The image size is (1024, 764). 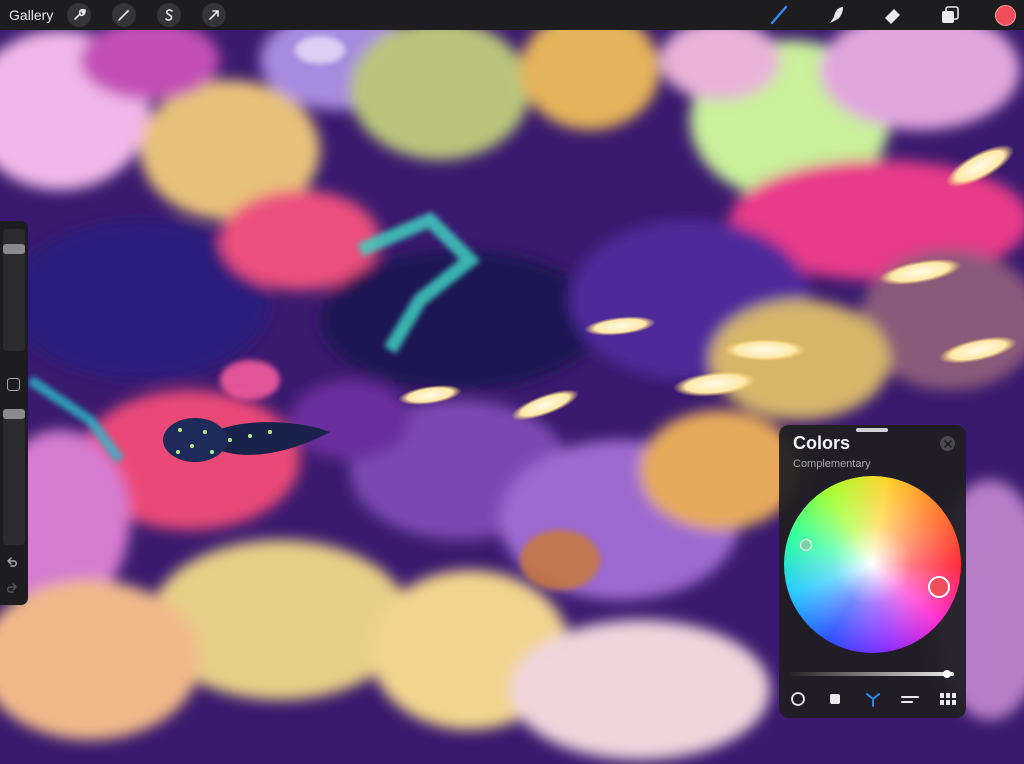 I want to click on disc-icon, so click(x=798, y=699).